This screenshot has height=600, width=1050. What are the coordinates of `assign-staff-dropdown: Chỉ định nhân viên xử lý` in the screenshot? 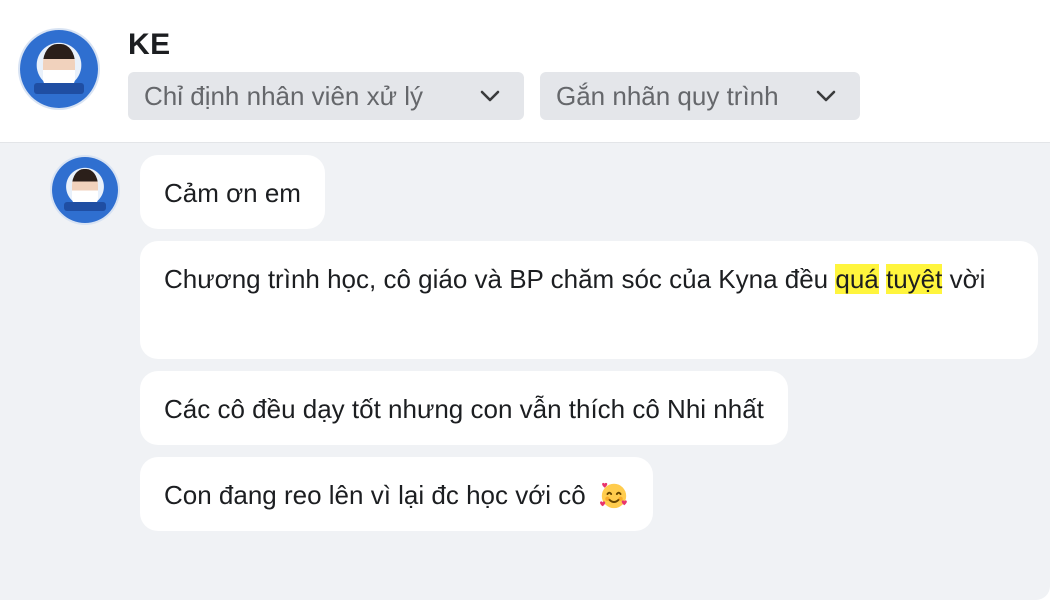 It's located at (326, 96).